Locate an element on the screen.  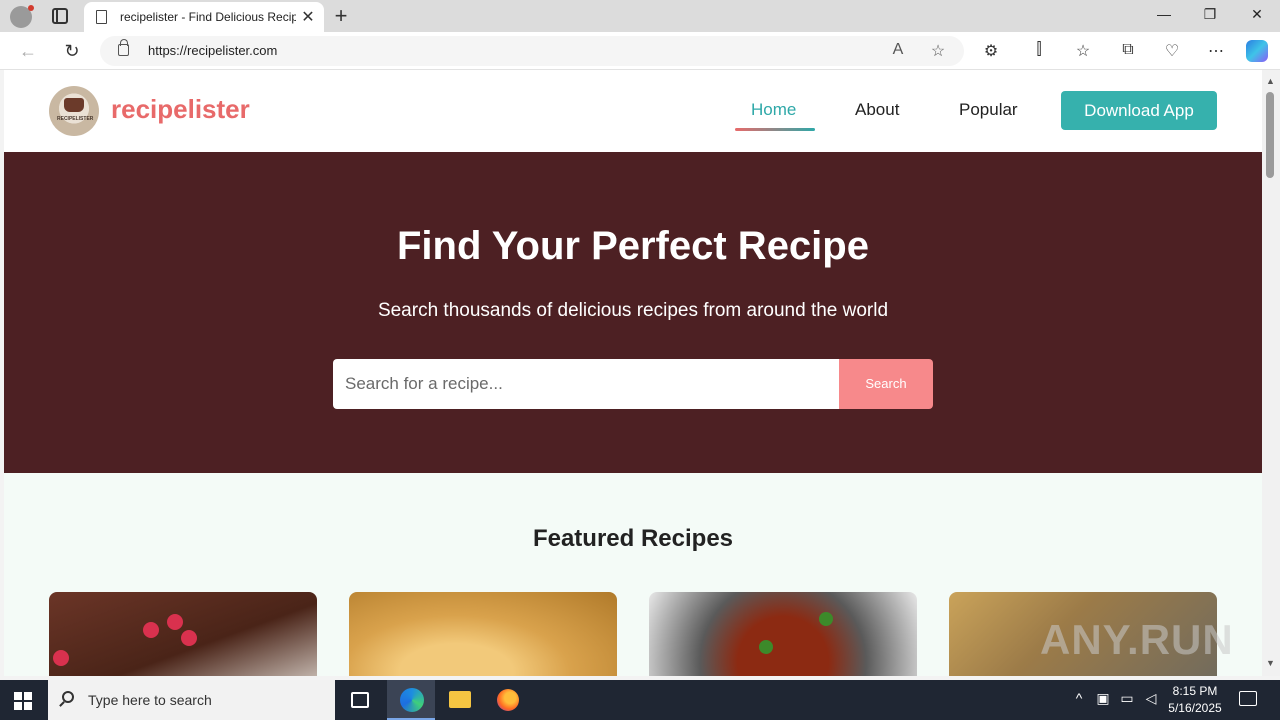
split-screen-icon: ⫿ is located at coordinates (1039, 50).